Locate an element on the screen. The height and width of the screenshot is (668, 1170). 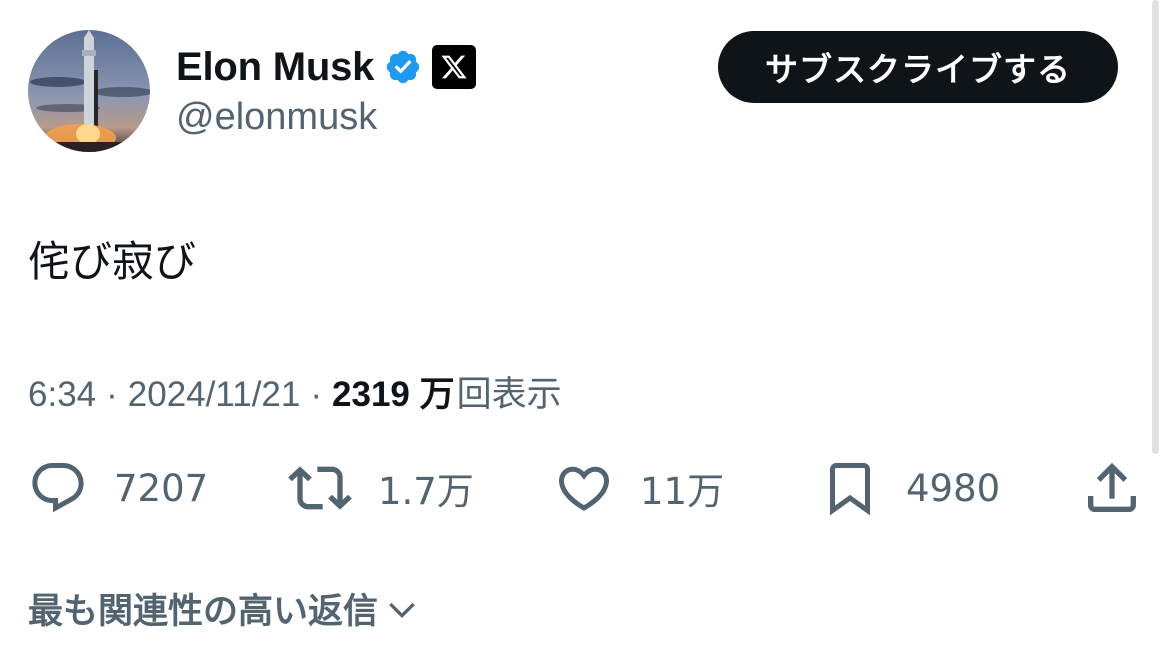
tweet-meta: 6:34 · 2024/11/21 · 2319 万 回表示 is located at coordinates (295, 391).